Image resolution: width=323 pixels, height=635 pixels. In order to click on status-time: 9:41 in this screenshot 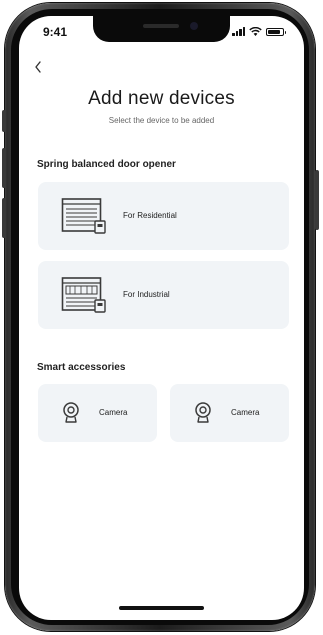, I will do `click(55, 32)`.